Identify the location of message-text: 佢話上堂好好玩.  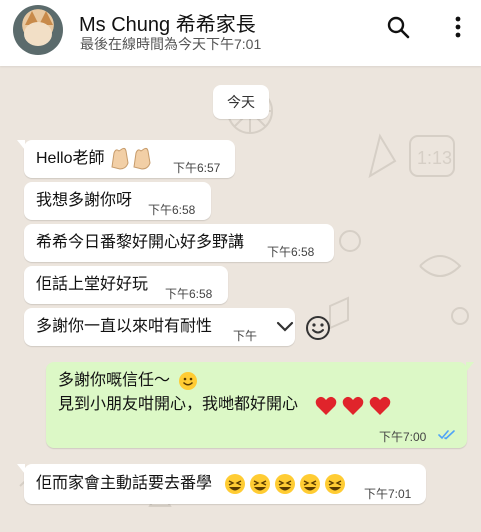
(92, 284).